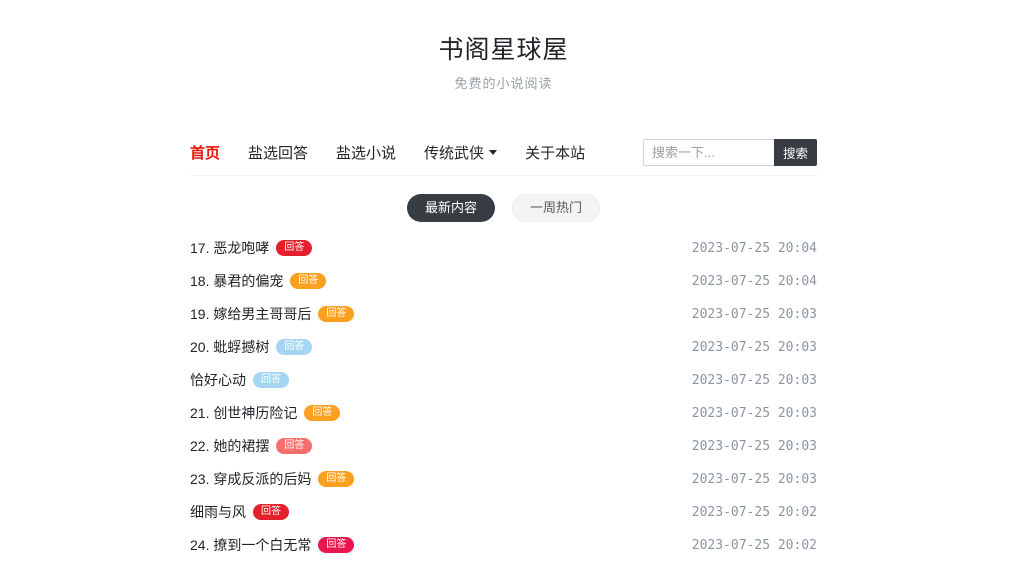  What do you see at coordinates (229, 248) in the screenshot?
I see `article-title-link: 17. 恶龙咆哮` at bounding box center [229, 248].